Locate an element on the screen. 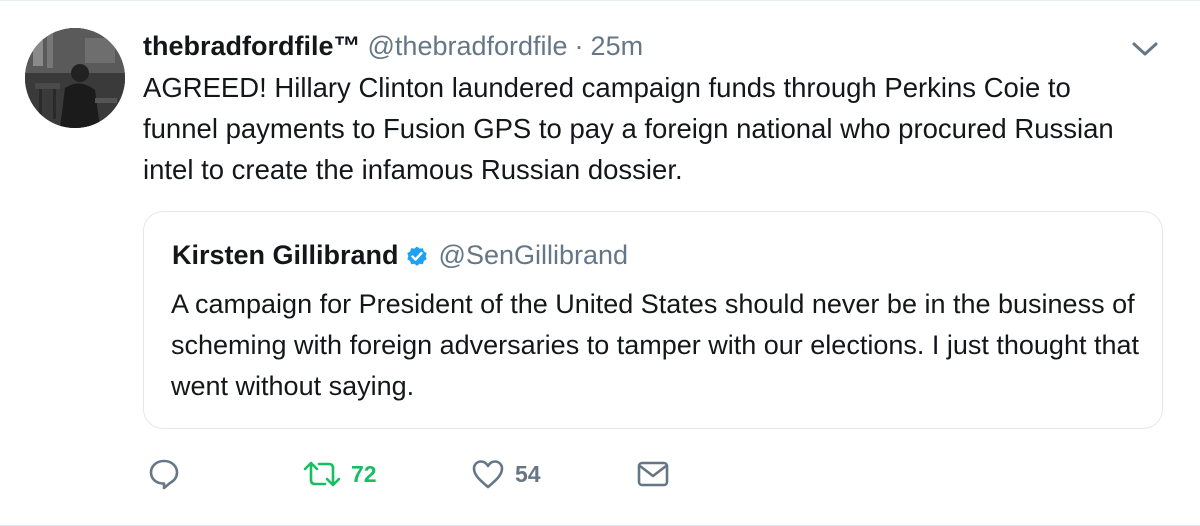 This screenshot has width=1200, height=526. tweet-header: thebradfordfile™ @thebradfordfile · 25m is located at coordinates (393, 47).